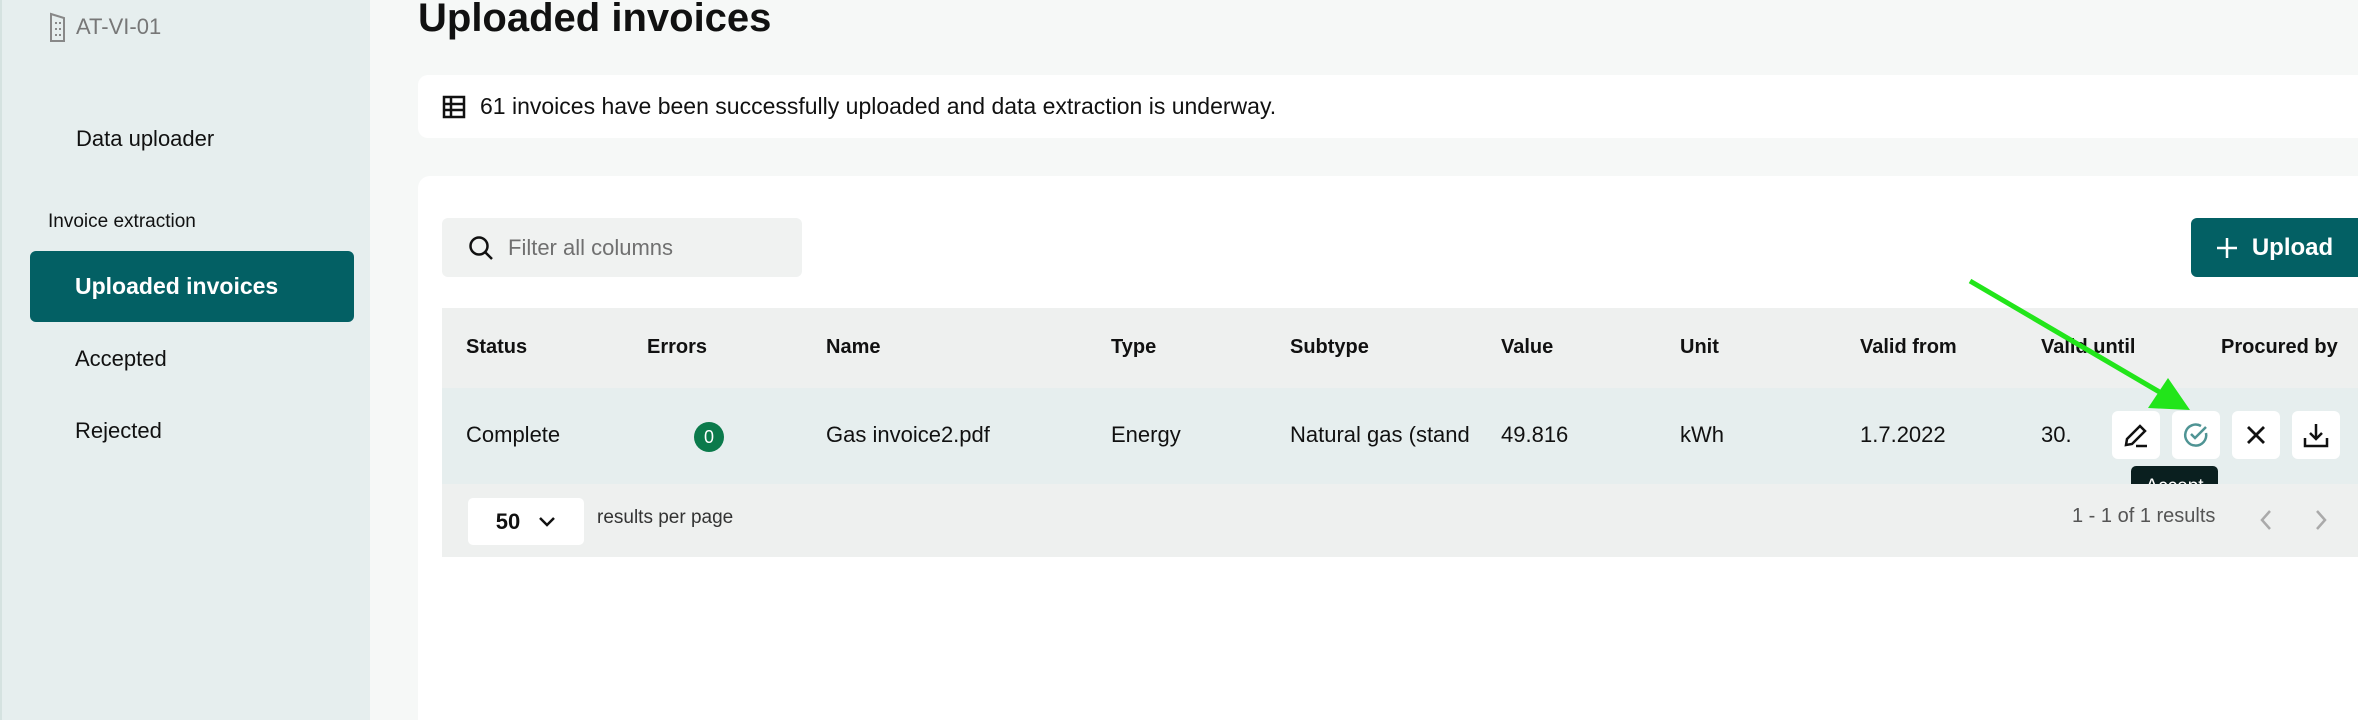  What do you see at coordinates (1535, 434) in the screenshot?
I see `cell-value: 49.816` at bounding box center [1535, 434].